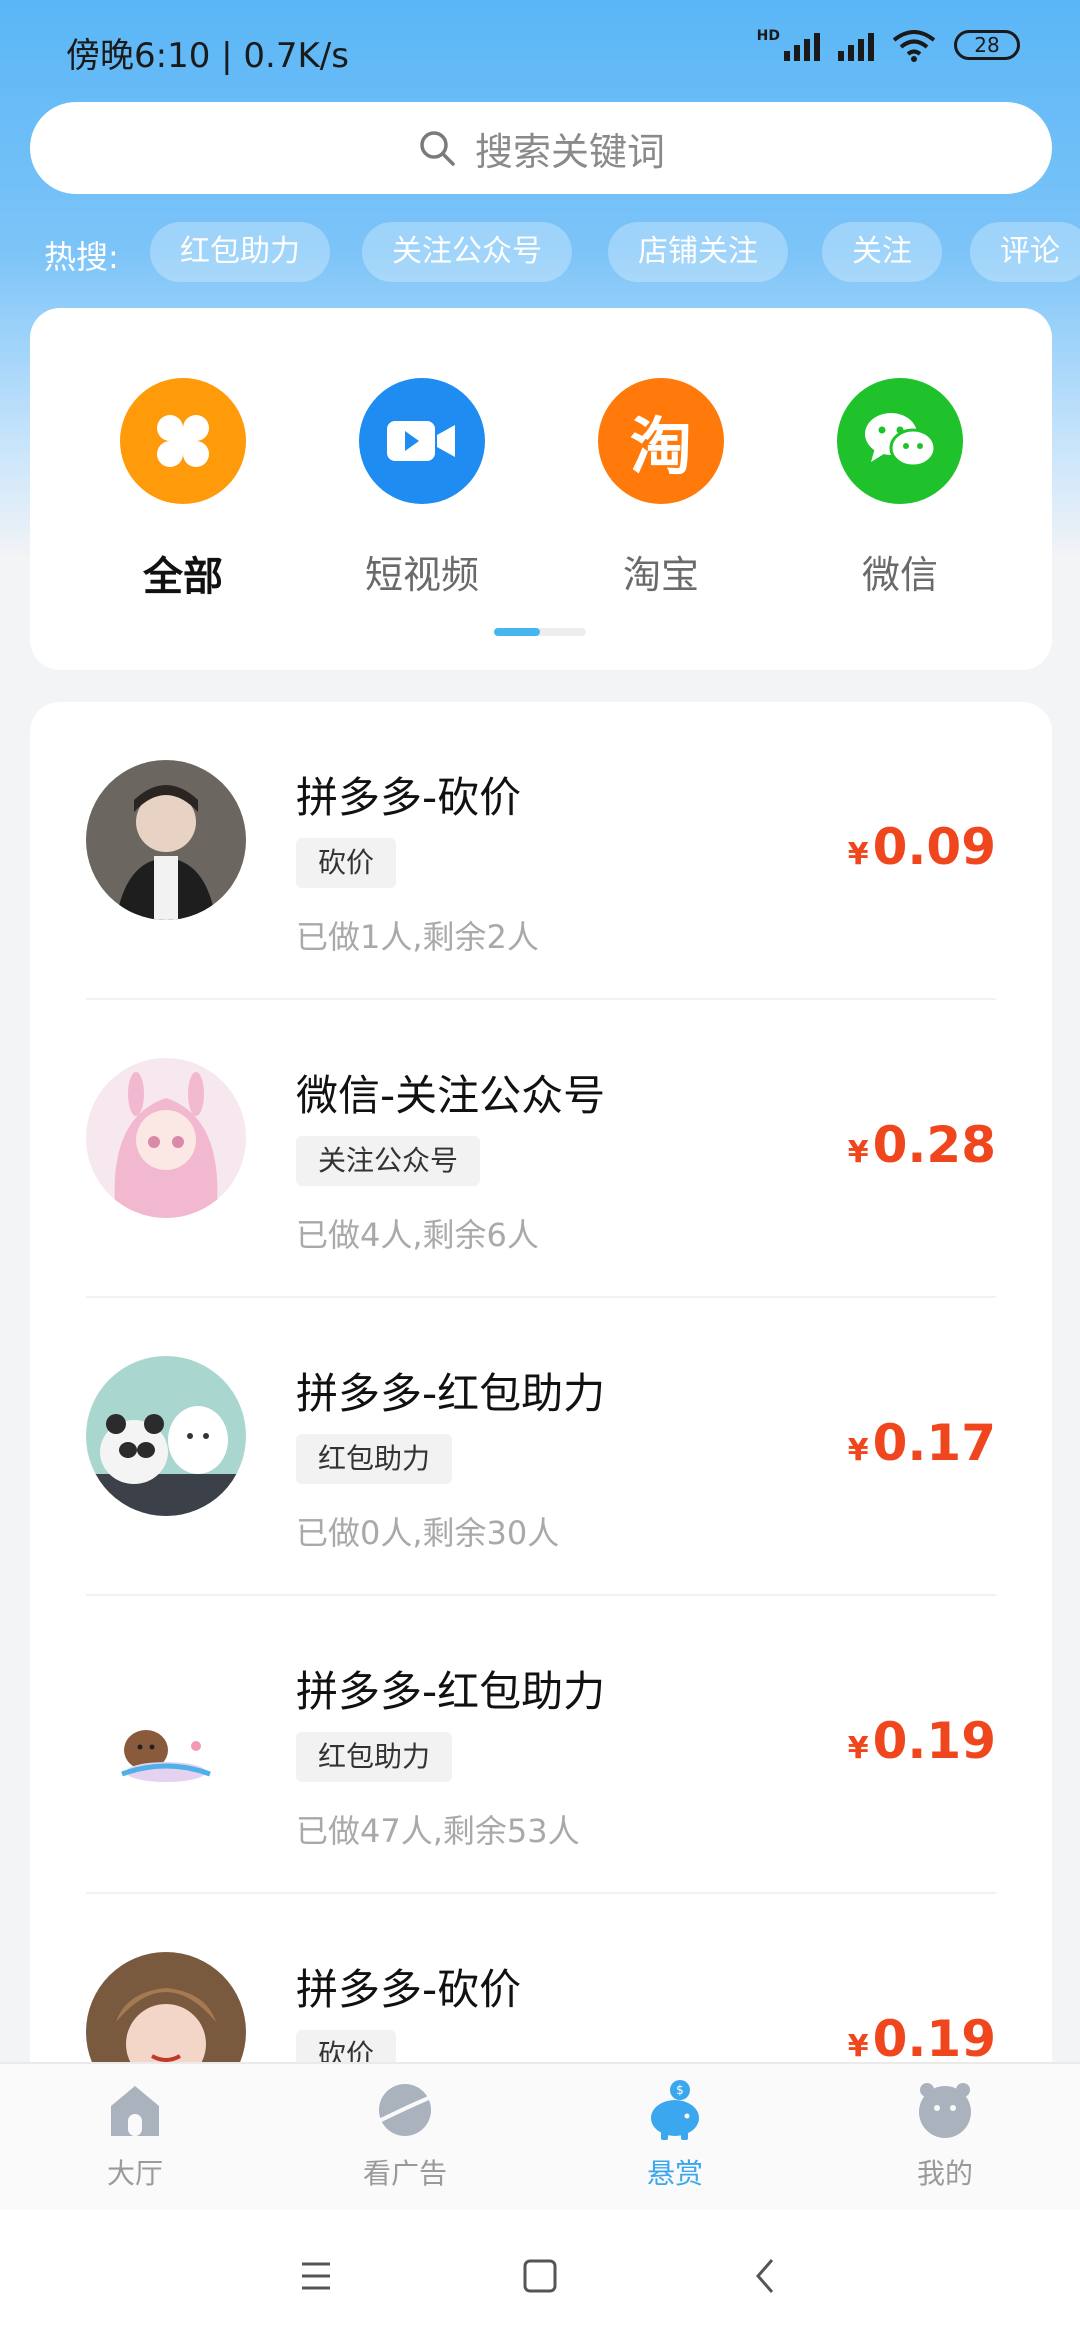  What do you see at coordinates (541, 1447) in the screenshot?
I see `task-item: 拼多多-红包助力 红包助力 已做0人,剩余30人 ¥0.17` at bounding box center [541, 1447].